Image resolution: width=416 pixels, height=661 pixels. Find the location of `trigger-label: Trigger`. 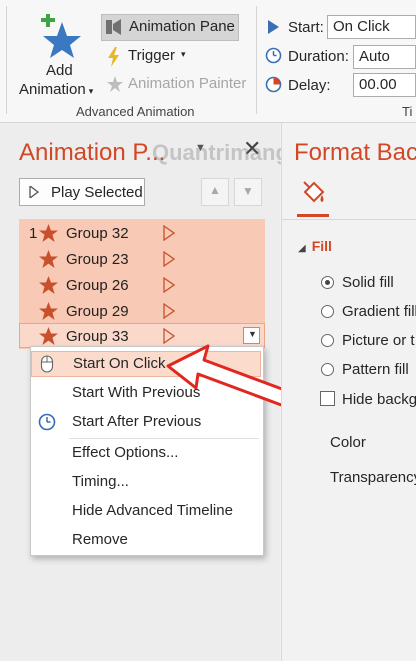

trigger-label: Trigger is located at coordinates (151, 55).